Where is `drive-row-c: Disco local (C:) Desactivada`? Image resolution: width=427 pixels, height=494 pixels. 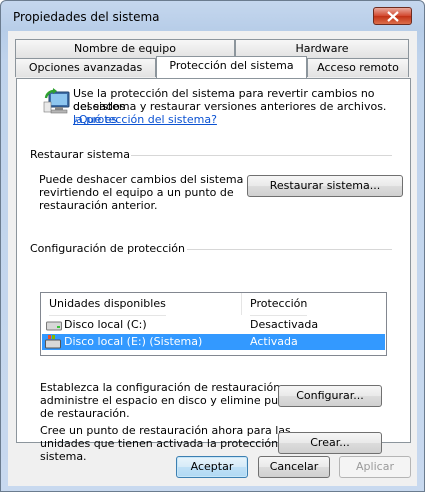 drive-row-c: Disco local (C:) Desactivada is located at coordinates (213, 325).